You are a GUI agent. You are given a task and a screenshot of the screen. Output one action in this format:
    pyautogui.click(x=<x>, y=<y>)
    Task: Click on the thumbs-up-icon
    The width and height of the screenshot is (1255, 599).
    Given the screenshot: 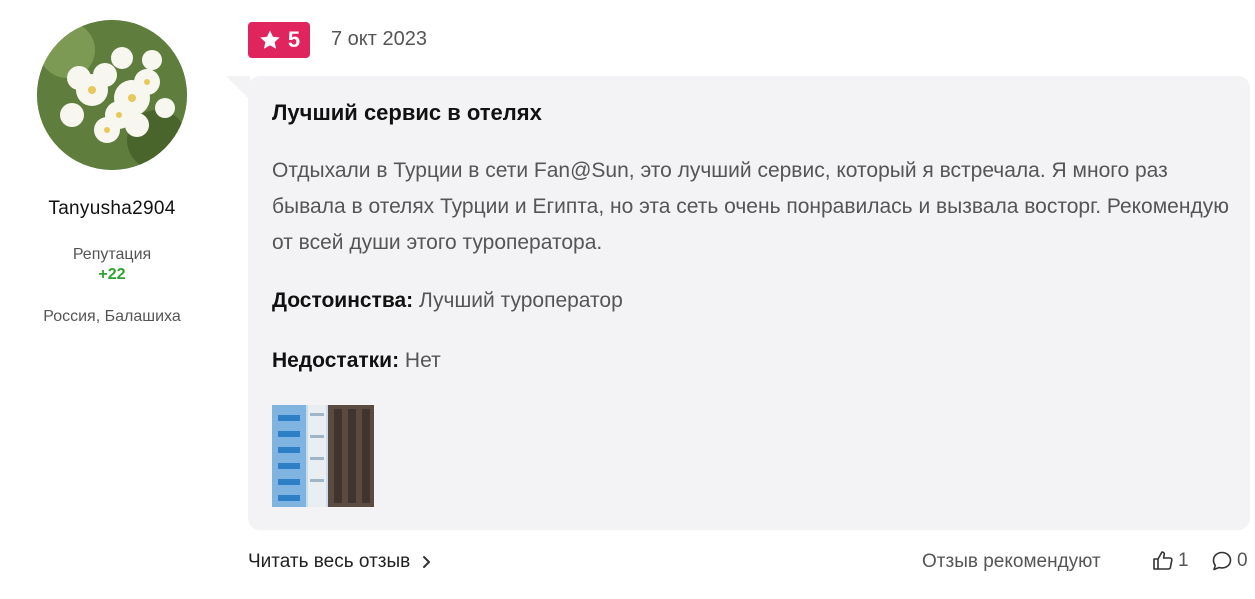 What is the action you would take?
    pyautogui.click(x=1163, y=560)
    